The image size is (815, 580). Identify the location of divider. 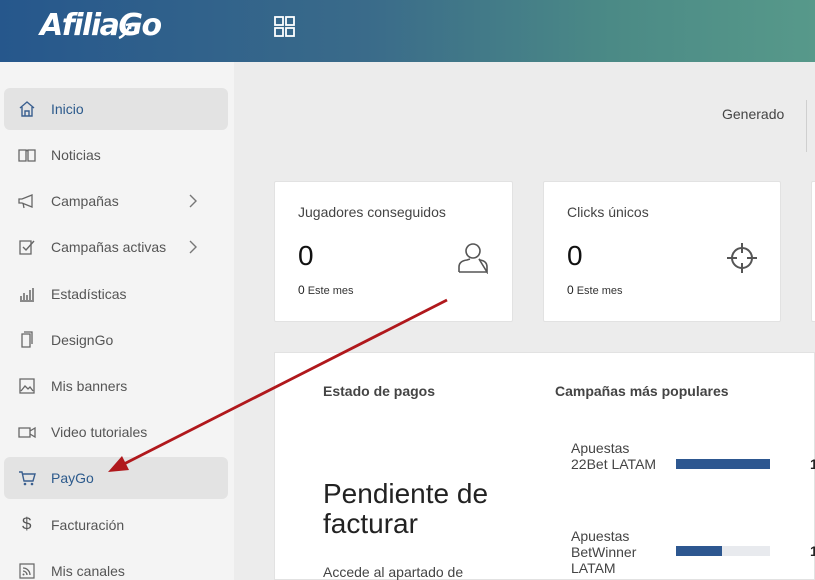
(806, 126).